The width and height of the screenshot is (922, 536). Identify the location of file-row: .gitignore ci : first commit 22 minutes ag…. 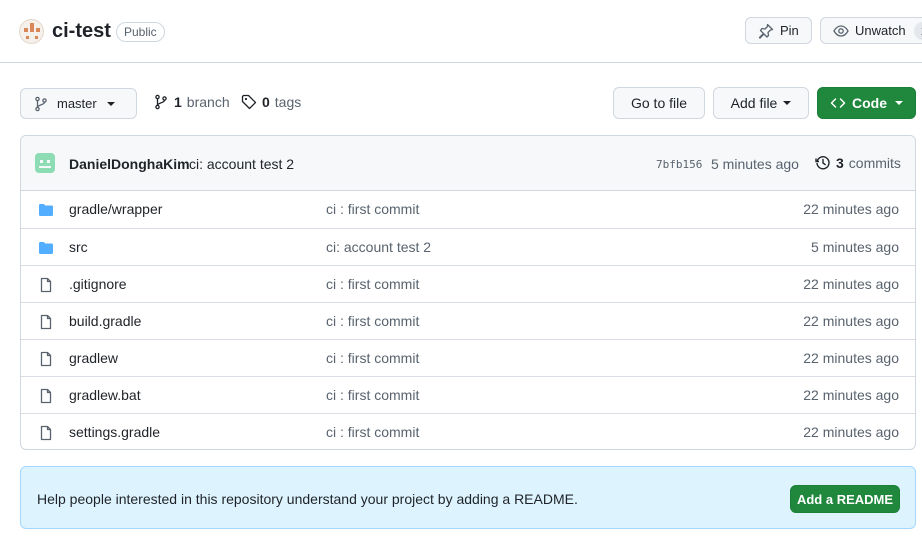
(468, 283).